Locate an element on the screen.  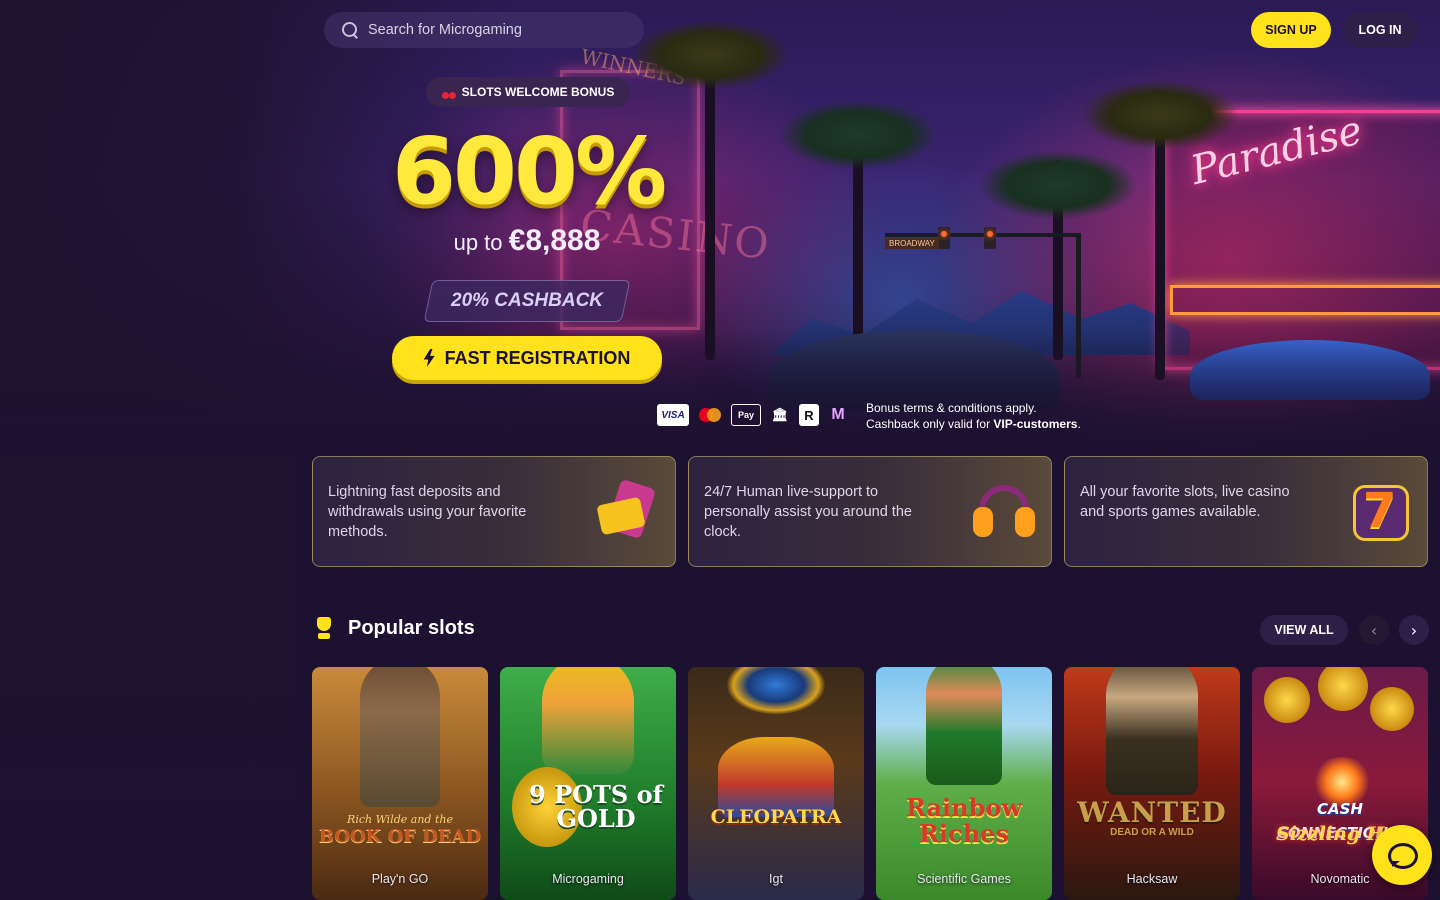
slot-provider: Hacksaw is located at coordinates (1152, 879).